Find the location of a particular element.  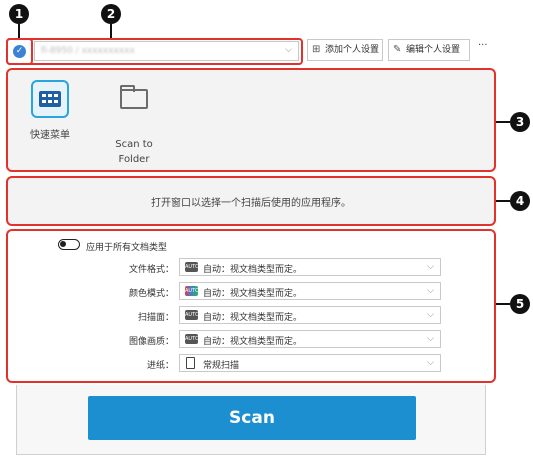

callout-marker-5: 5 is located at coordinates (520, 304).